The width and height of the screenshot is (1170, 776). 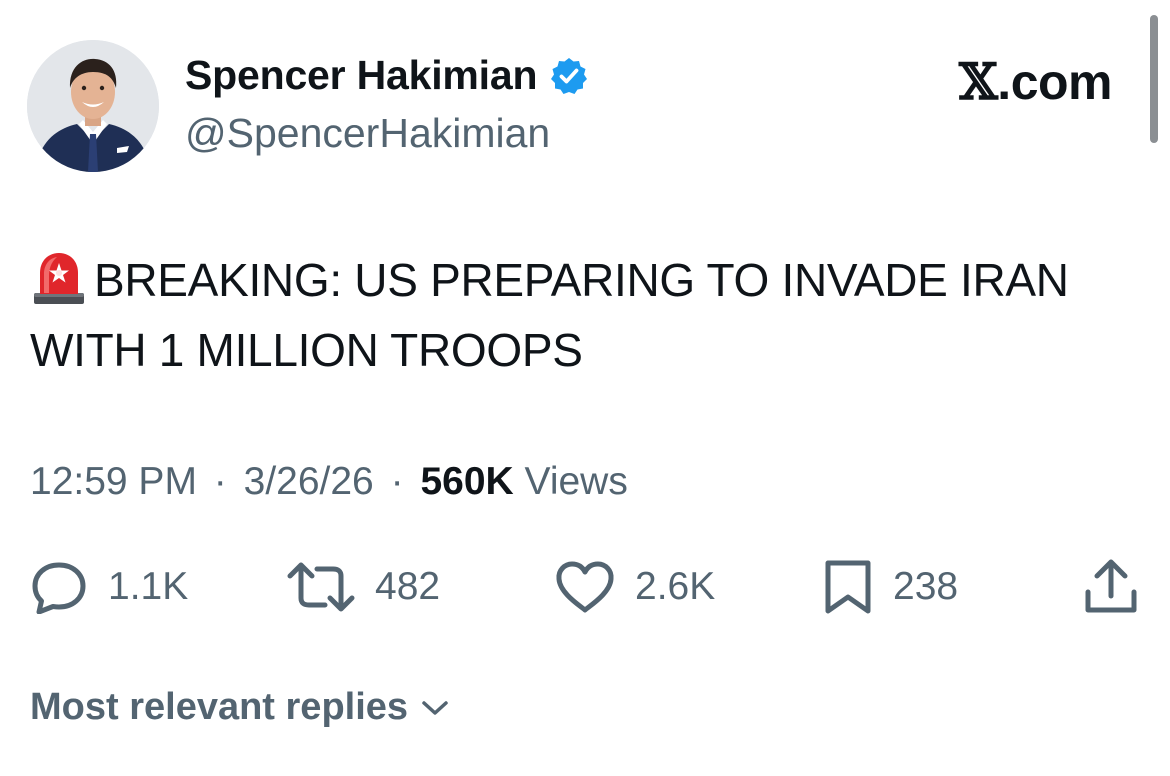 What do you see at coordinates (585, 587) in the screenshot?
I see `heart-icon` at bounding box center [585, 587].